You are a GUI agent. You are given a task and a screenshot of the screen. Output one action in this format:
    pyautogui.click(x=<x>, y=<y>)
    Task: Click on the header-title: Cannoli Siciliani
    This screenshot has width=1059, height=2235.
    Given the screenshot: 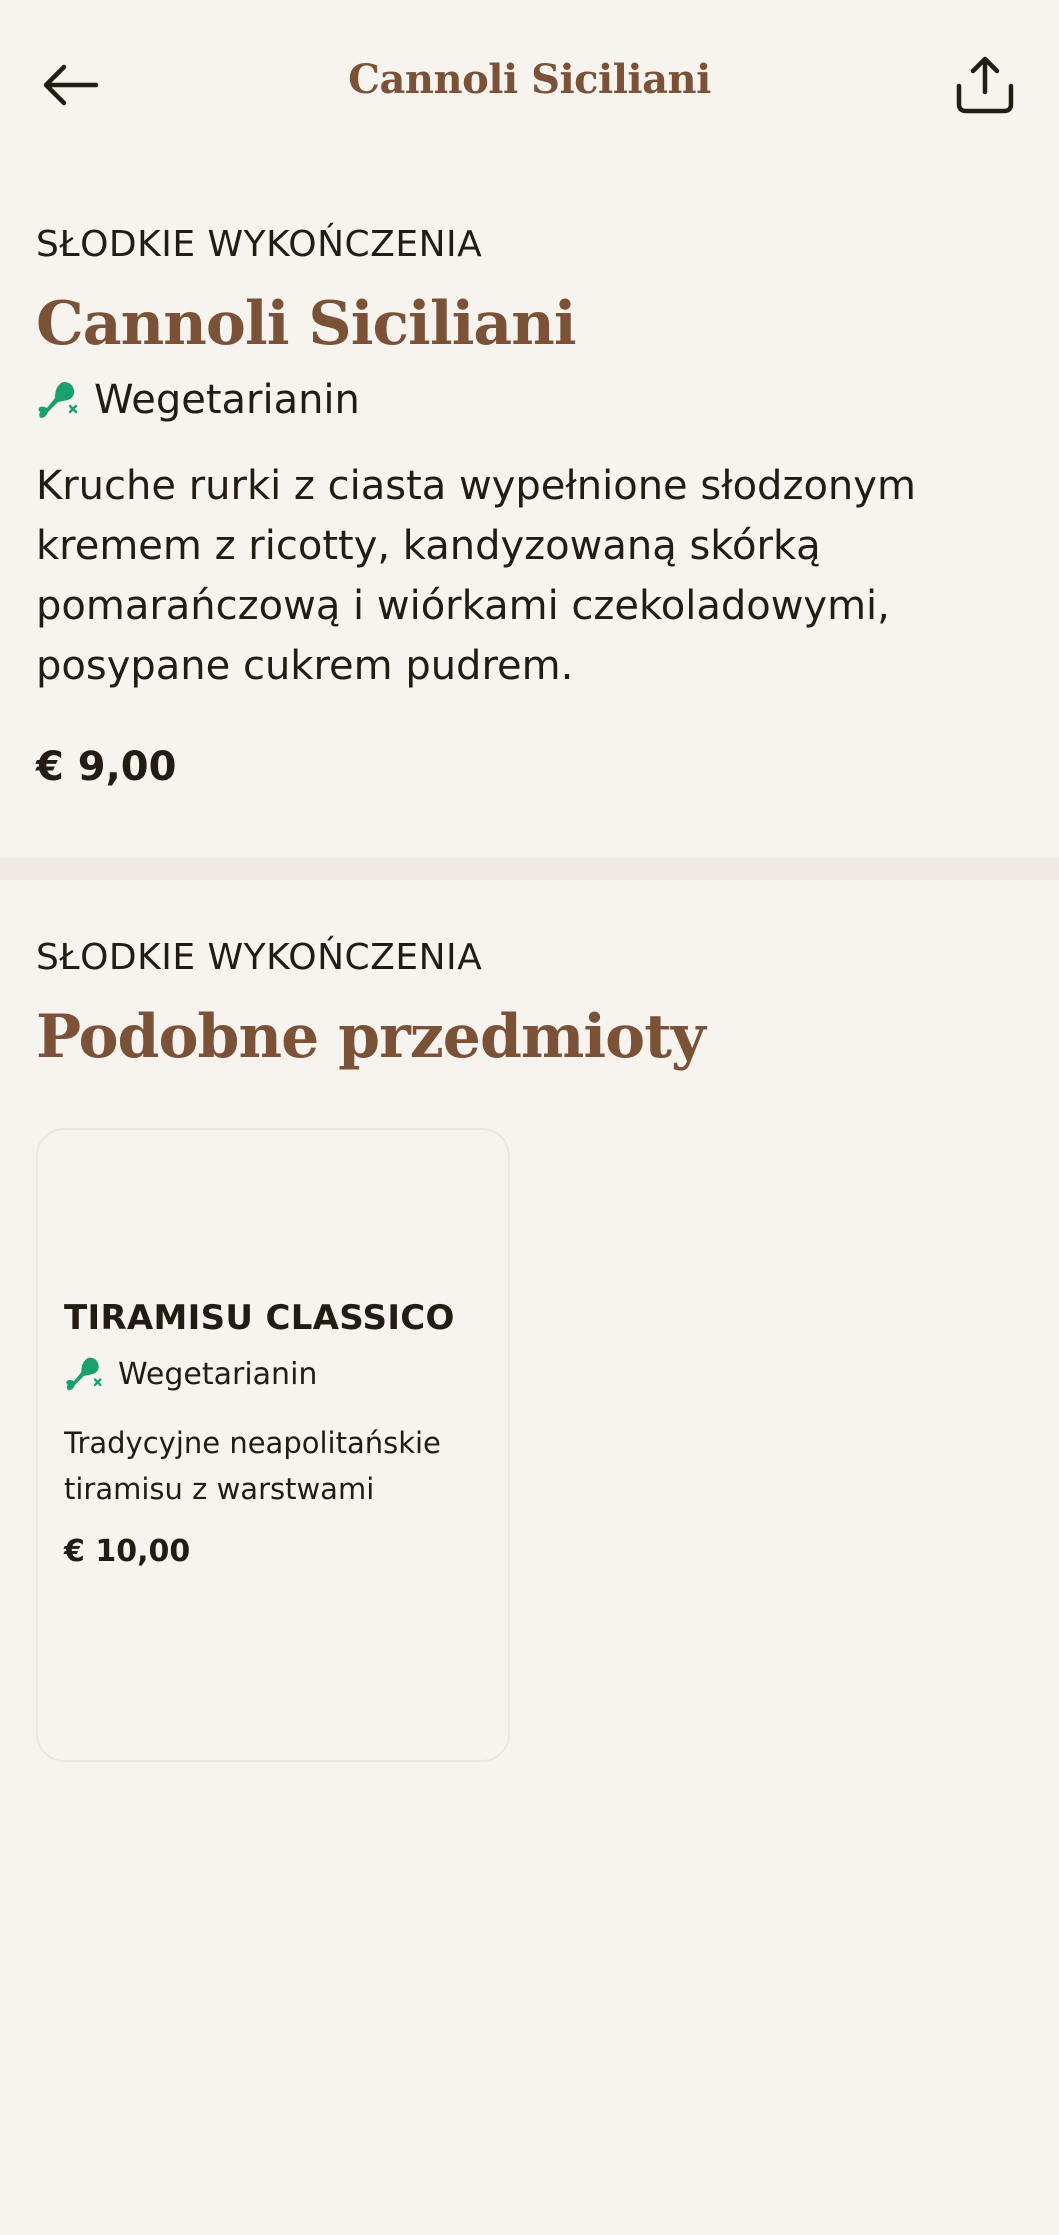 What is the action you would take?
    pyautogui.click(x=529, y=79)
    